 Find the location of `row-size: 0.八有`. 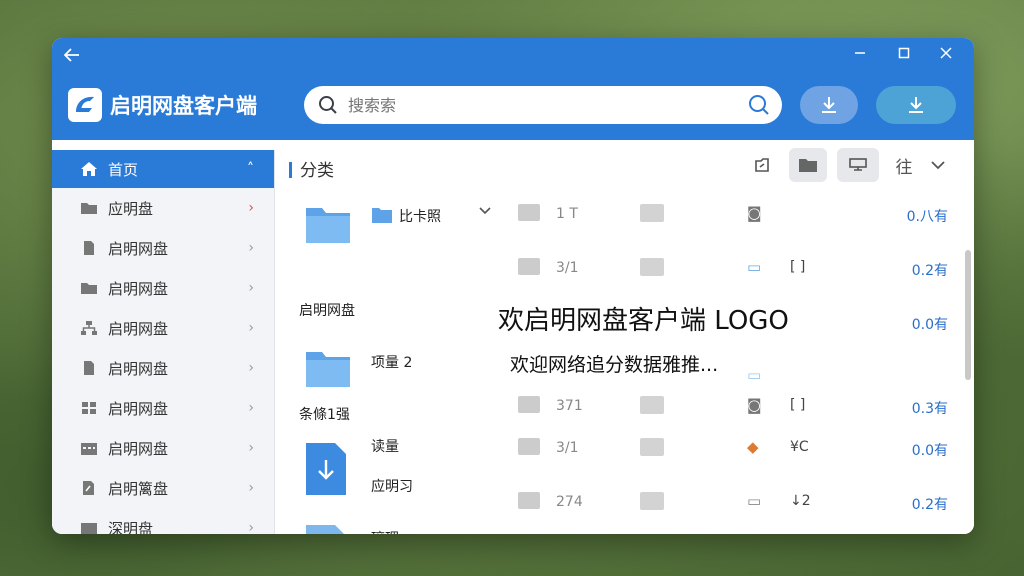

row-size: 0.八有 is located at coordinates (927, 217).